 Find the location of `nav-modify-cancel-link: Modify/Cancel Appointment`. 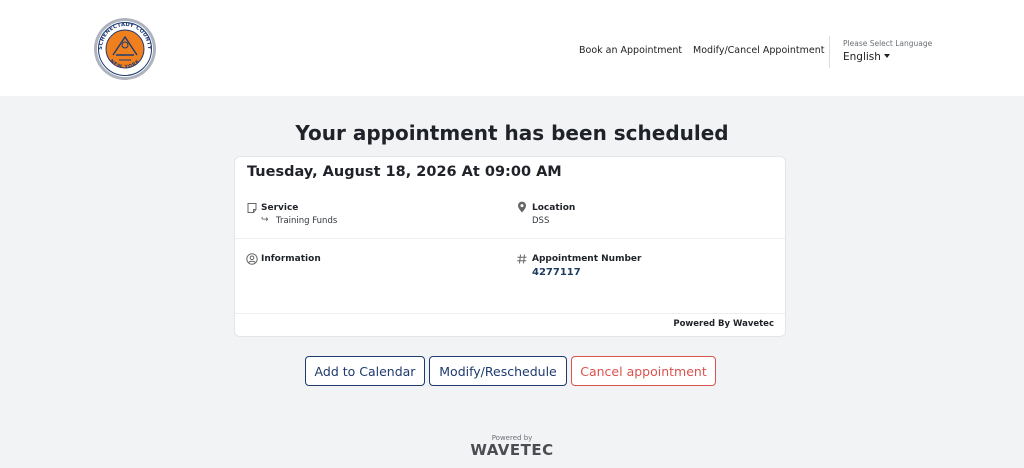

nav-modify-cancel-link: Modify/Cancel Appointment is located at coordinates (758, 50).